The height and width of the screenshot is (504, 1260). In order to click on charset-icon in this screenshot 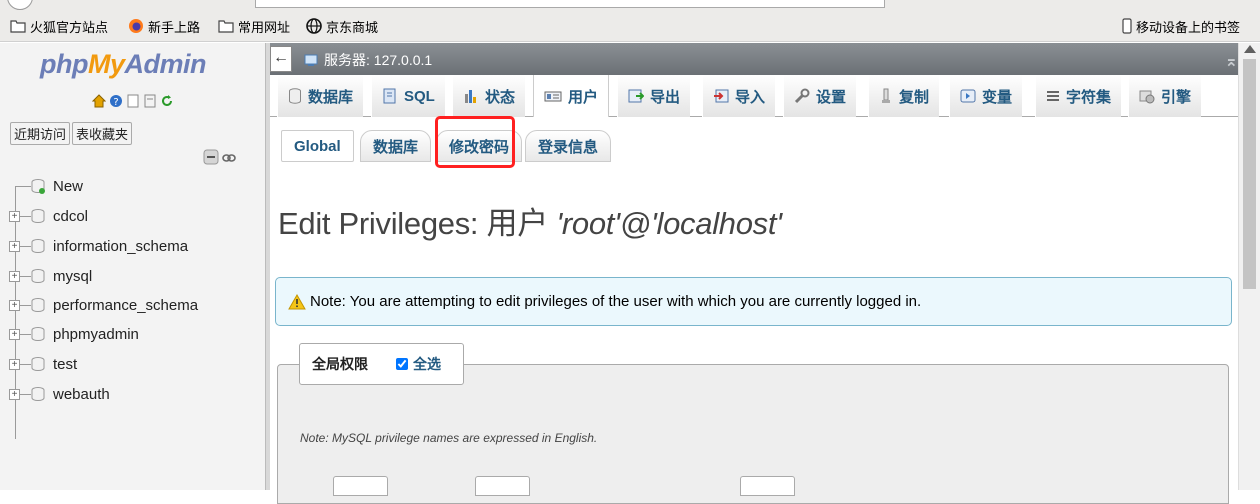, I will do `click(1053, 96)`.